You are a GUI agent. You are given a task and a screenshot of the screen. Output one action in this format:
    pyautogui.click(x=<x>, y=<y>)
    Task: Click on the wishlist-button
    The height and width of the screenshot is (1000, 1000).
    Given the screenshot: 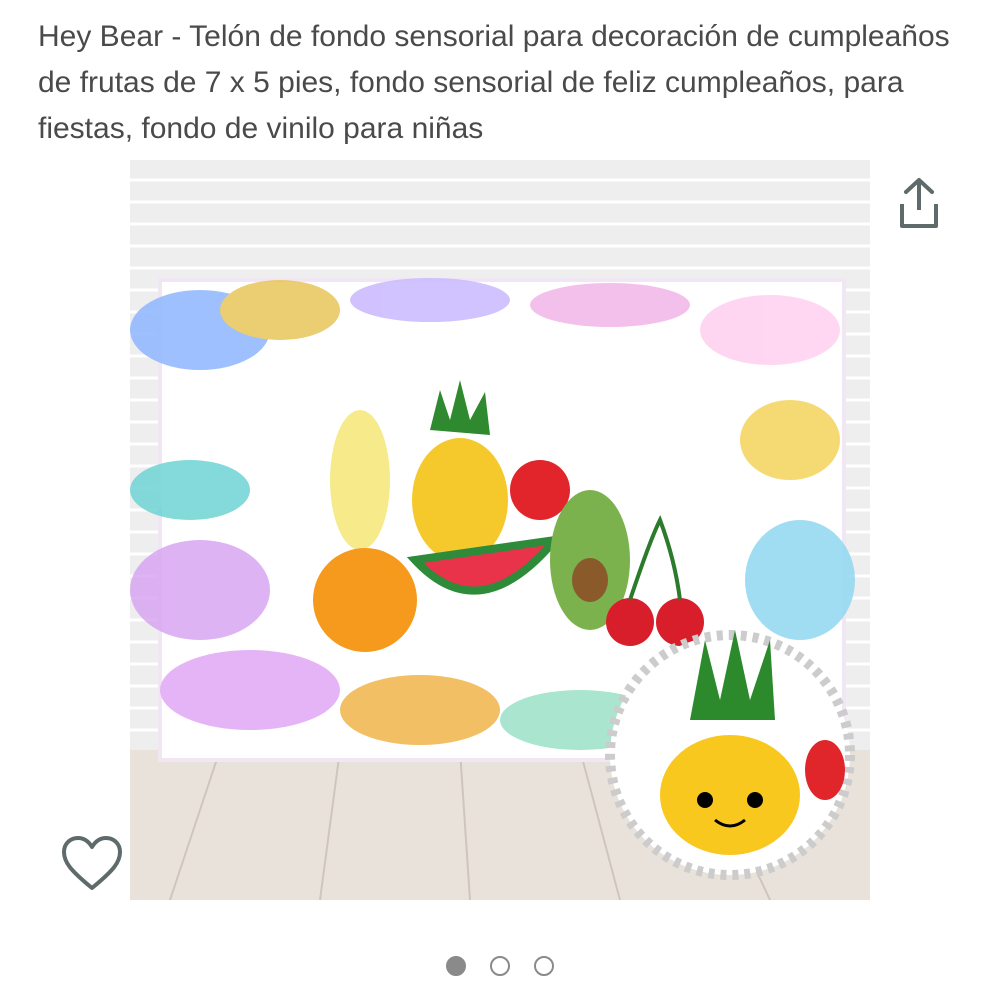 What is the action you would take?
    pyautogui.click(x=92, y=864)
    